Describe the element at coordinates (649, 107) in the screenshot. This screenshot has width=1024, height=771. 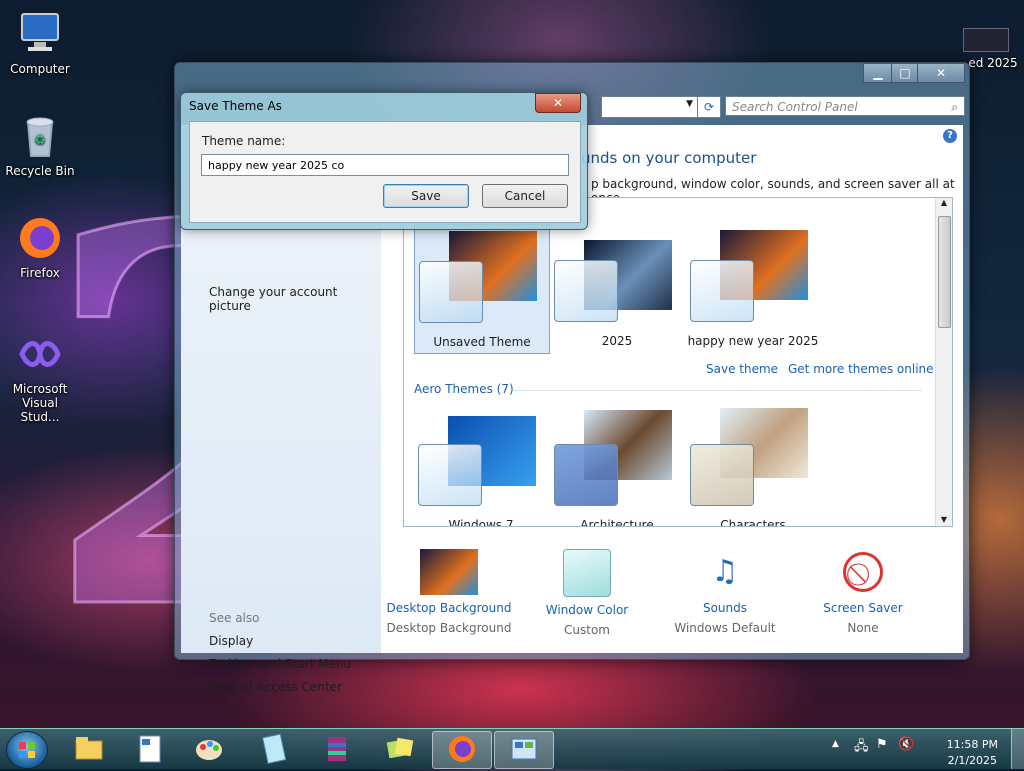
I see `address-bar: ▼` at that location.